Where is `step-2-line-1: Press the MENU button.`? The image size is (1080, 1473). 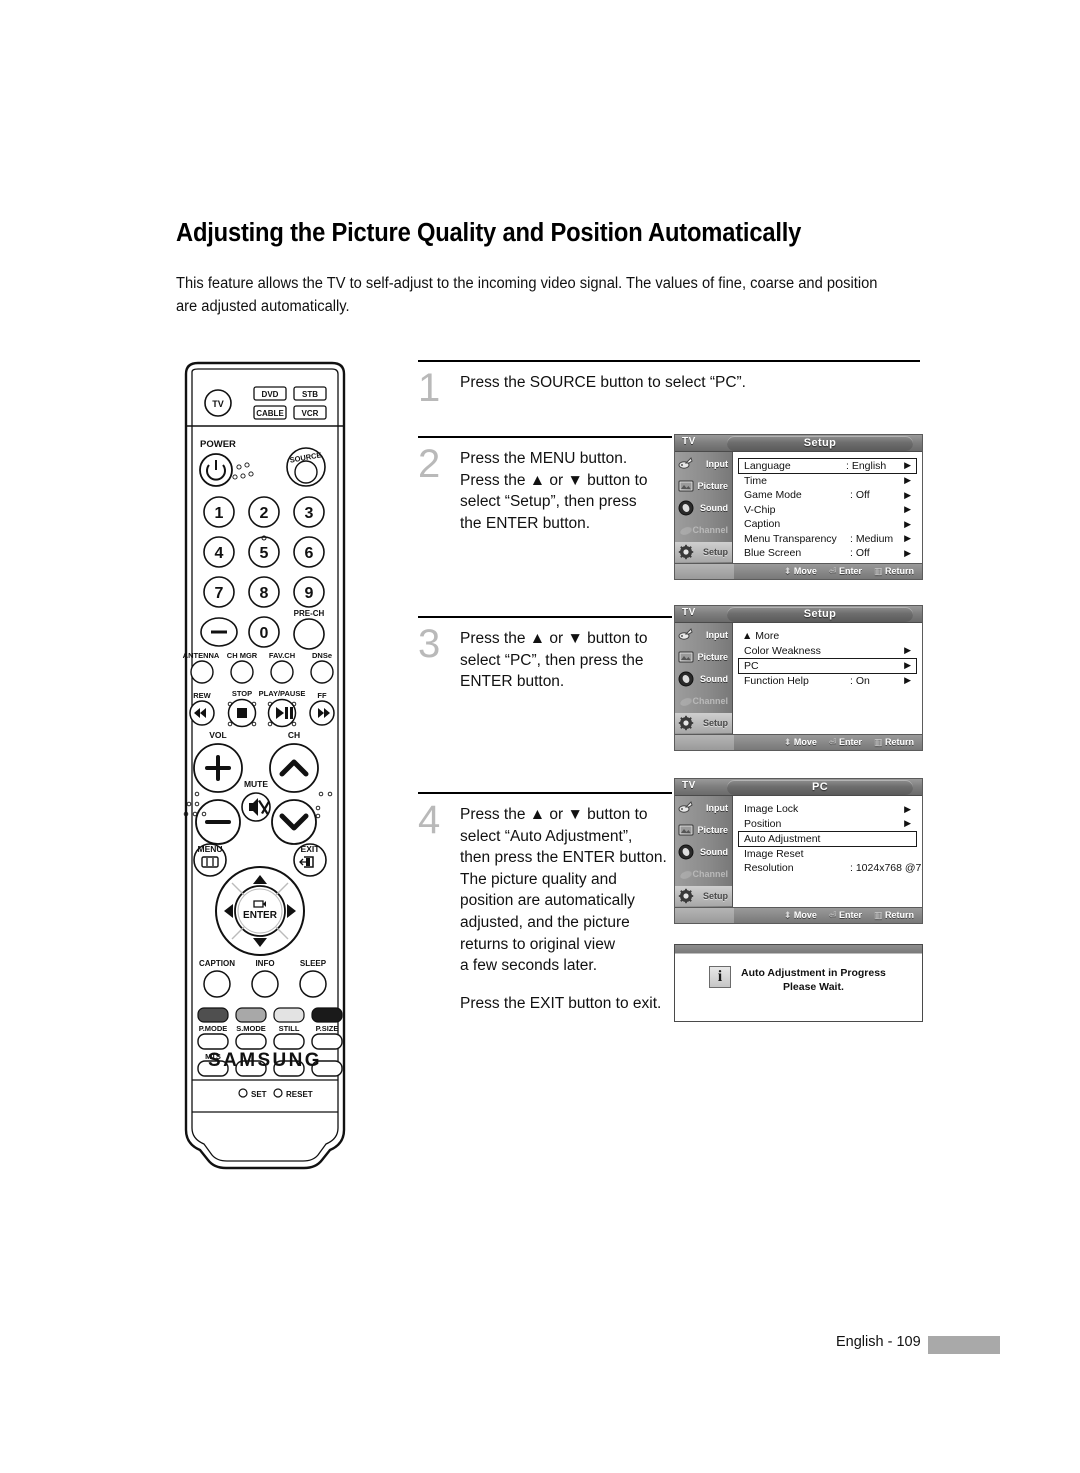
step-2-line-1: Press the MENU button. is located at coordinates (544, 458).